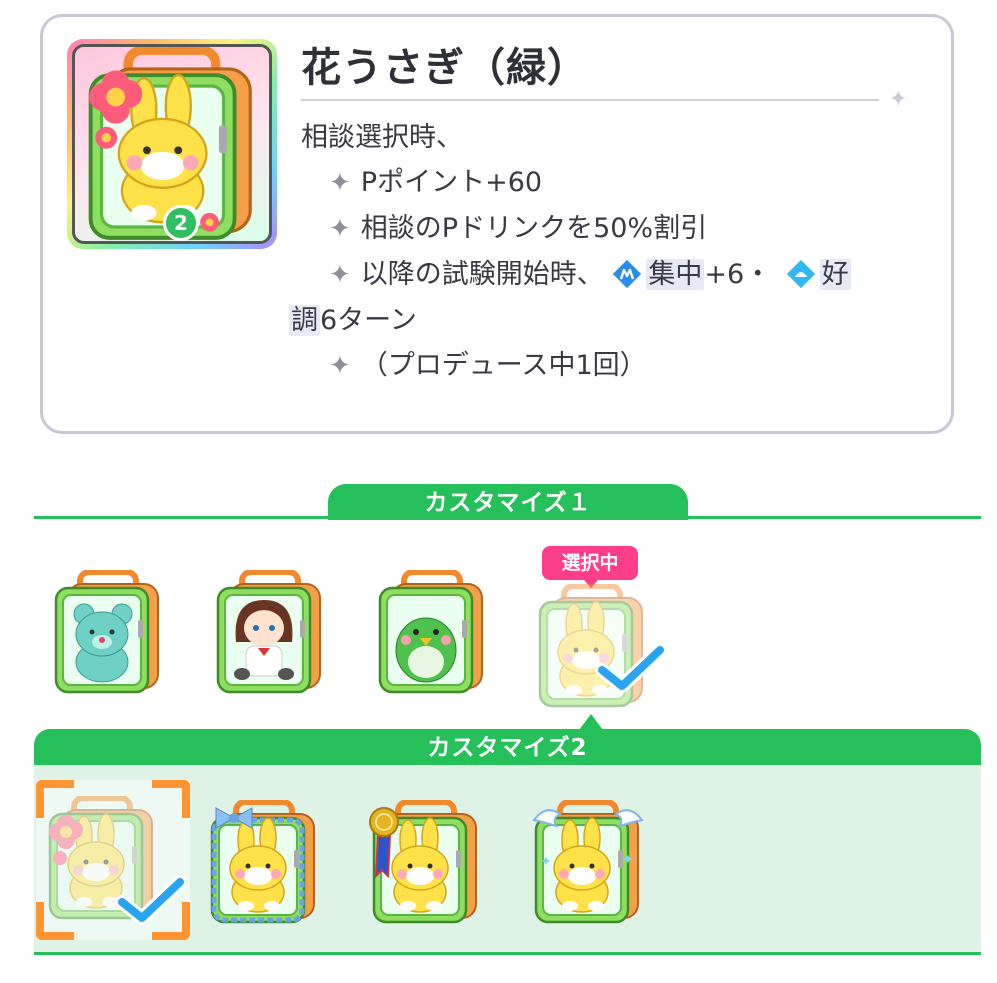 Image resolution: width=997 pixels, height=983 pixels. I want to click on effect-text: 以降の試験開始時、, so click(482, 274).